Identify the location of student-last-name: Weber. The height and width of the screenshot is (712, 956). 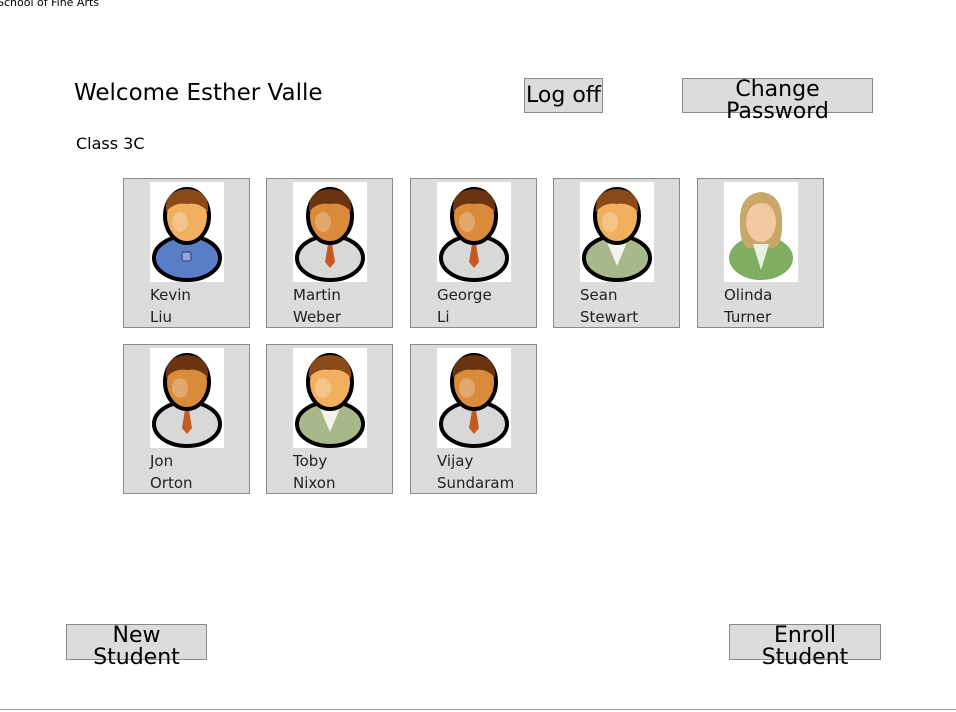
(317, 317).